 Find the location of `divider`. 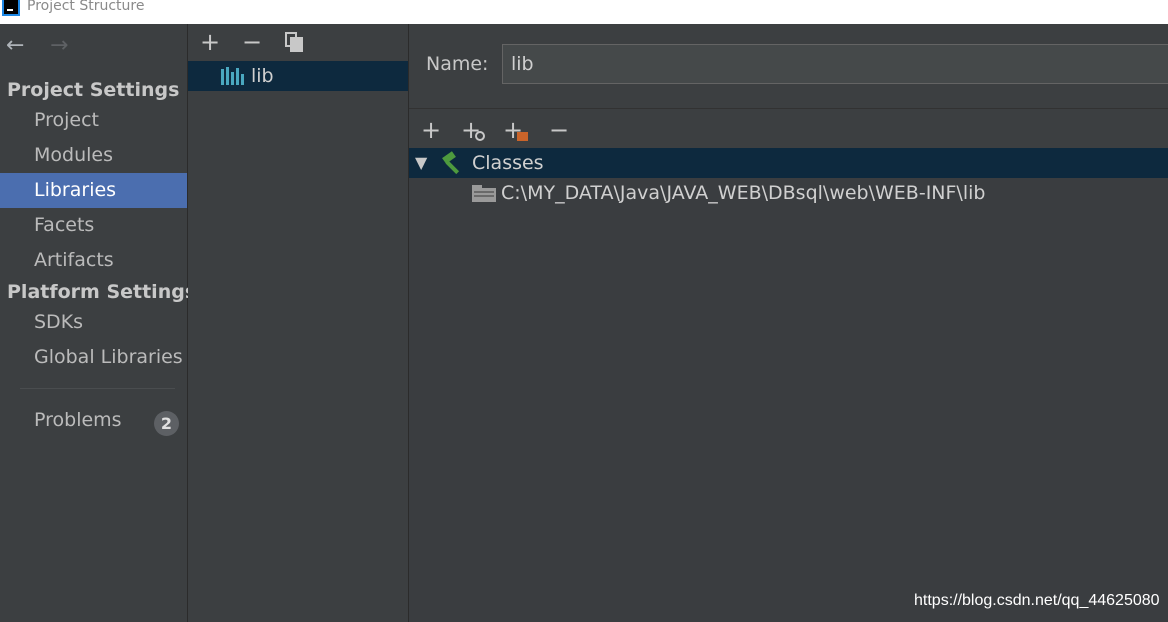

divider is located at coordinates (788, 108).